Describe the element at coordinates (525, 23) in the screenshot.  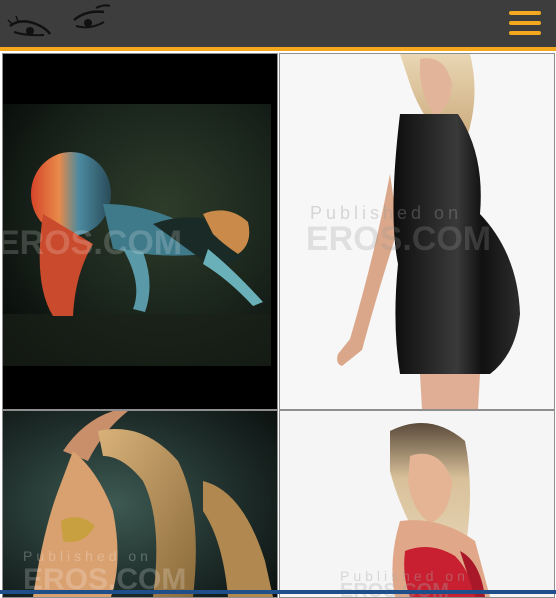
I see `hamburger-menu-icon` at that location.